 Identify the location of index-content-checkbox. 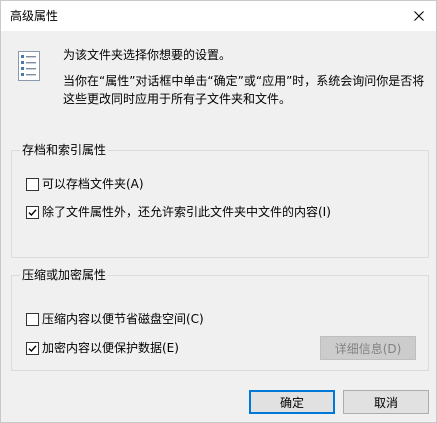
(32, 212).